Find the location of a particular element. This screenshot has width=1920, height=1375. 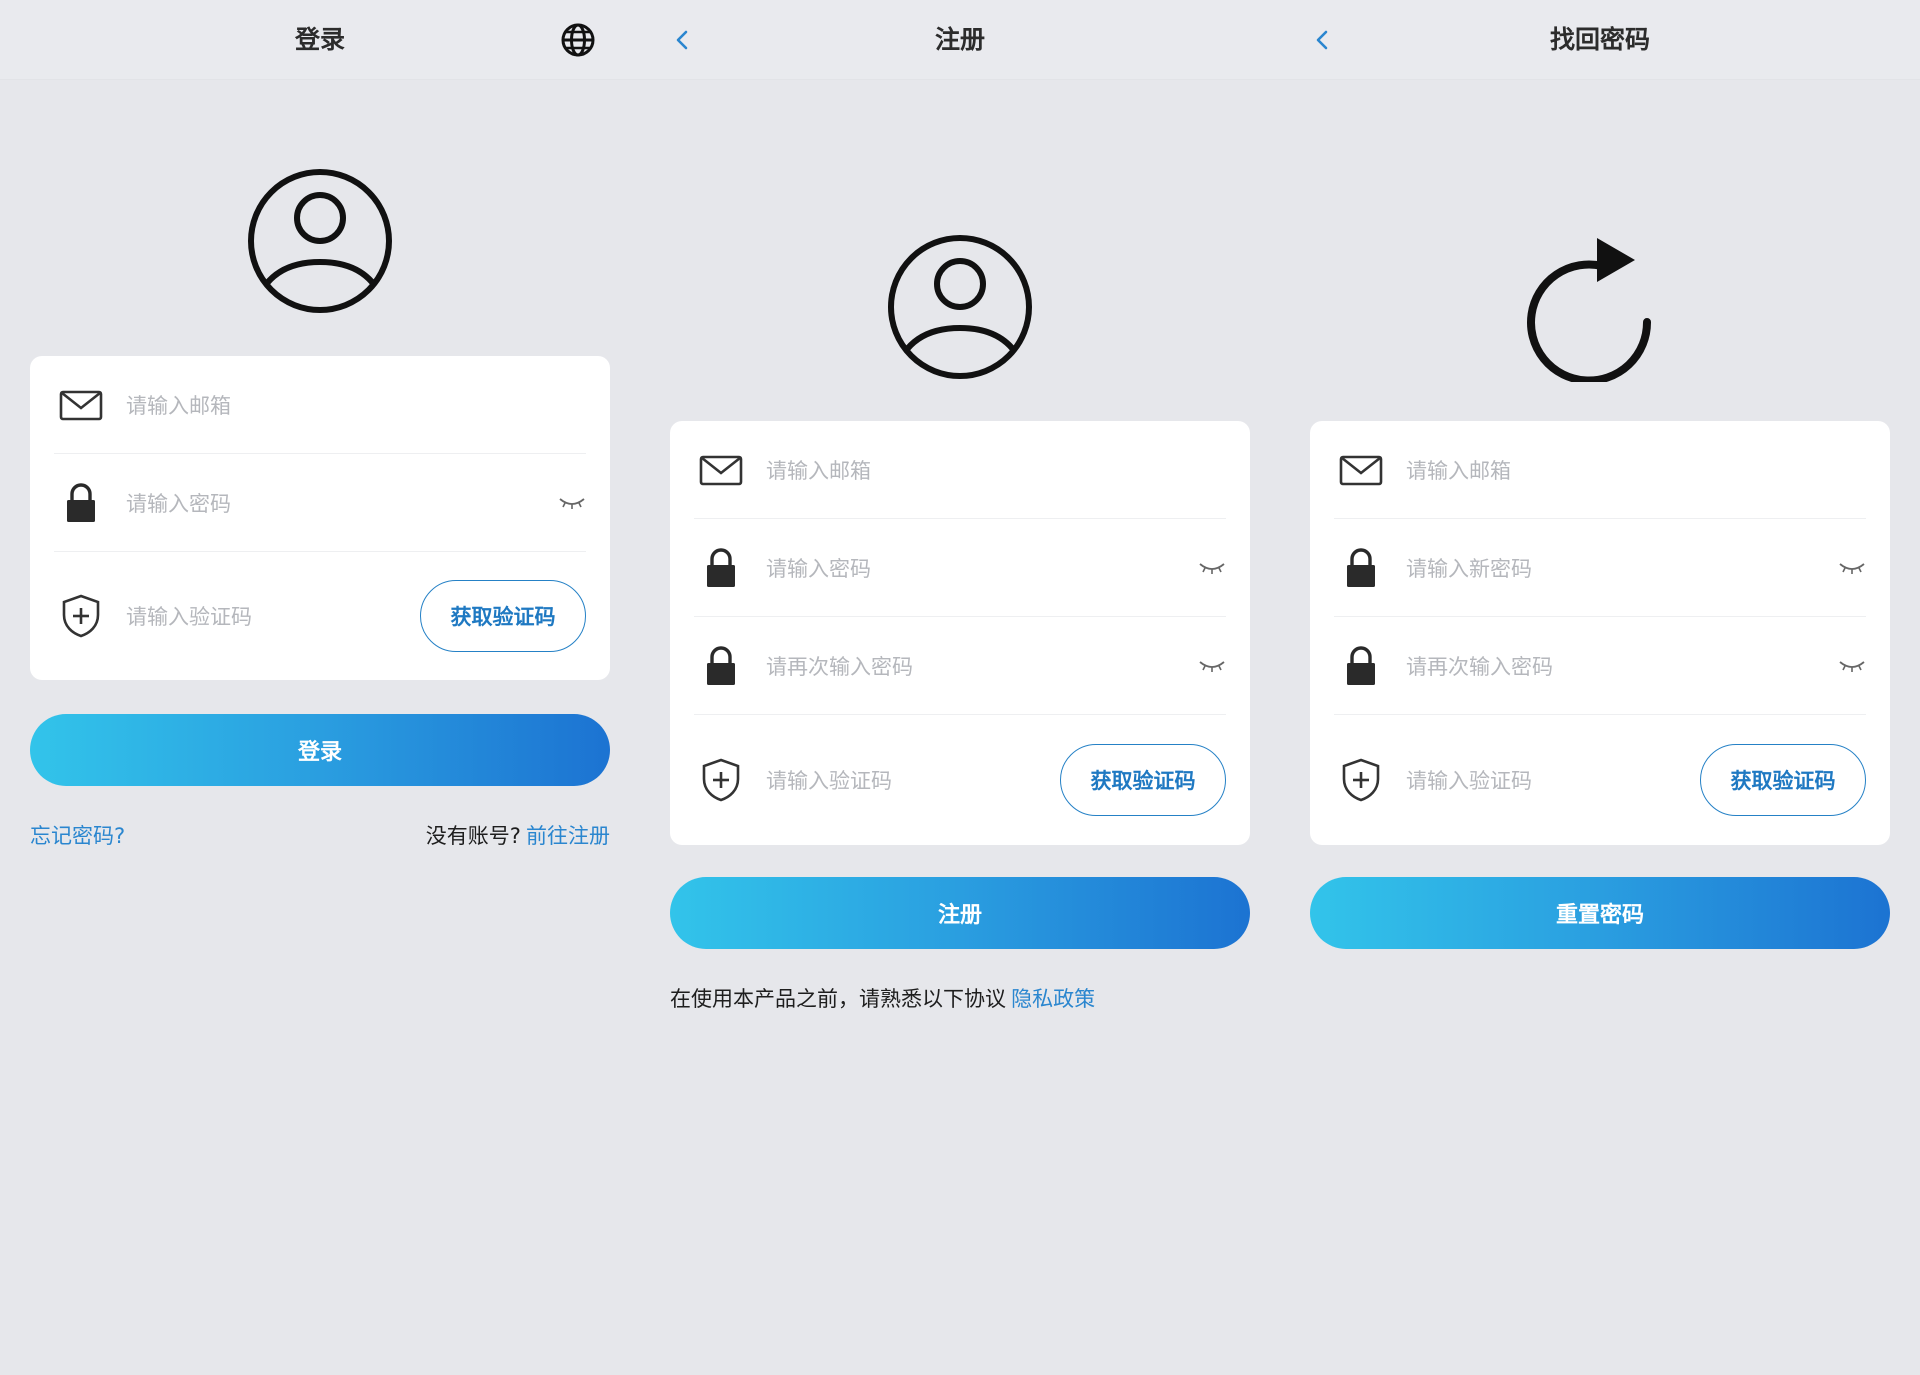

new-password-row: 请输入新密码 is located at coordinates (1600, 568).